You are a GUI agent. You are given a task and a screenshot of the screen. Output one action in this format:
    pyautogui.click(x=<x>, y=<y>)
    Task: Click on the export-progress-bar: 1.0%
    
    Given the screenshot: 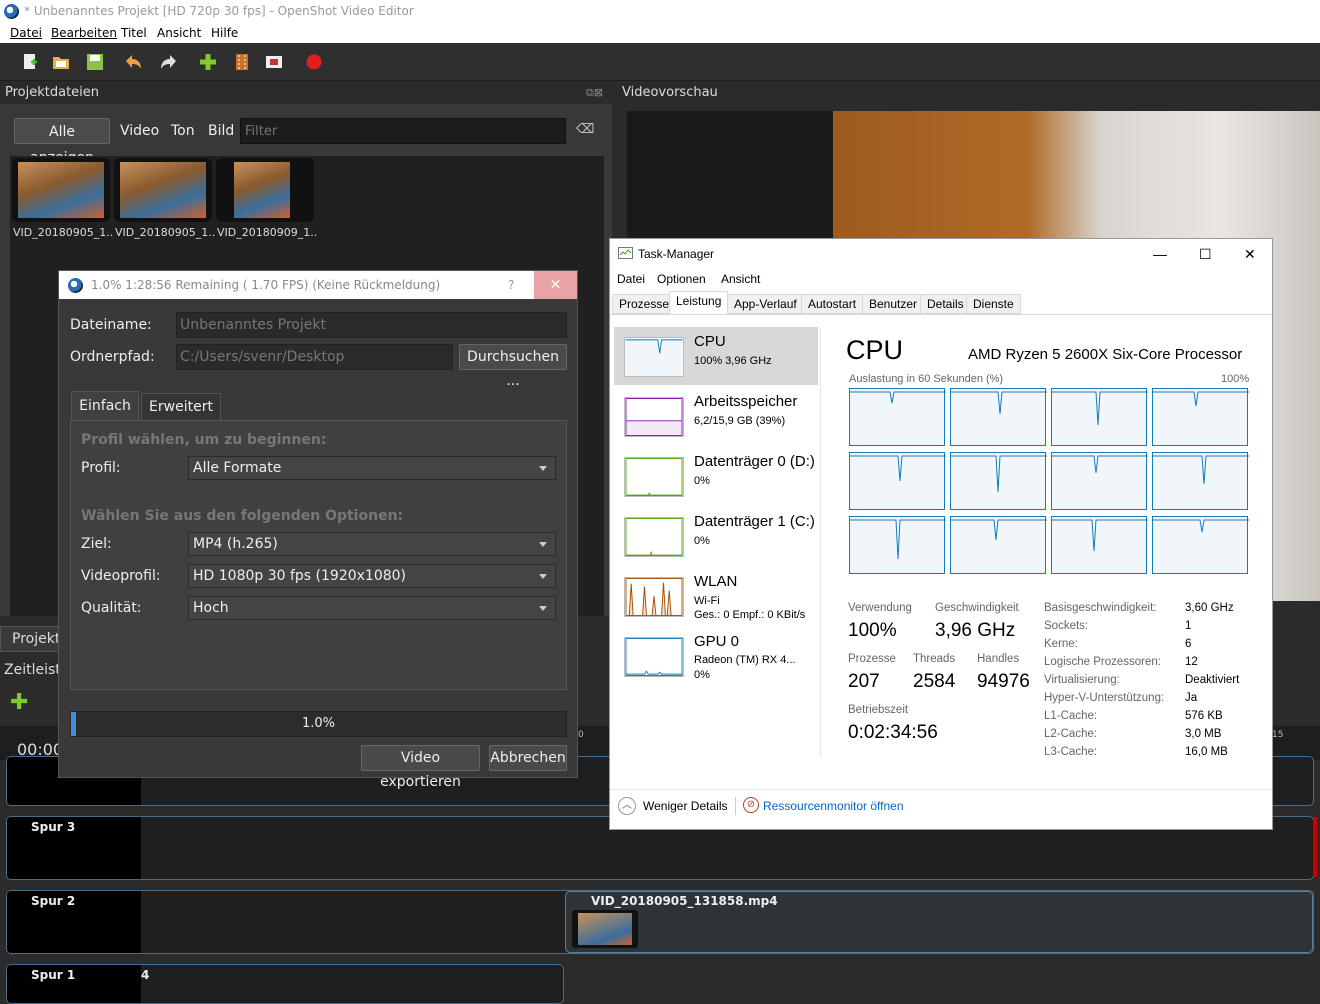 What is the action you would take?
    pyautogui.click(x=318, y=724)
    